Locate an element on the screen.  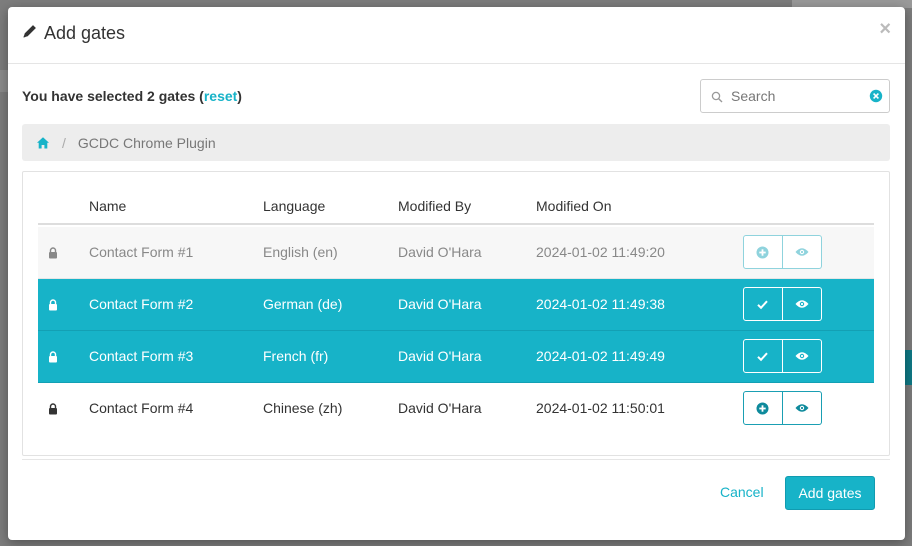
search-input is located at coordinates (794, 96).